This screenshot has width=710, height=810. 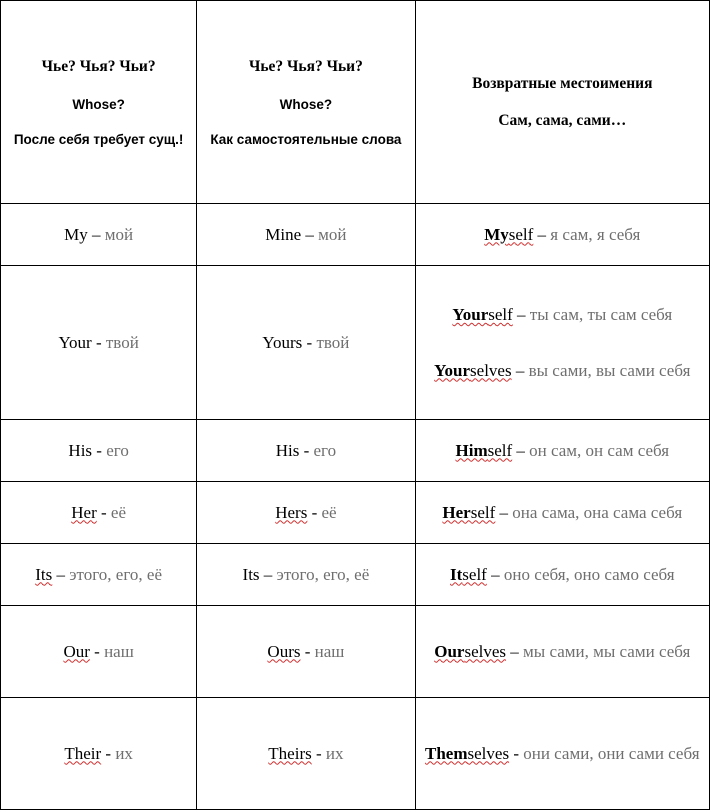 I want to click on english-pronoun: Herself, so click(x=468, y=512).